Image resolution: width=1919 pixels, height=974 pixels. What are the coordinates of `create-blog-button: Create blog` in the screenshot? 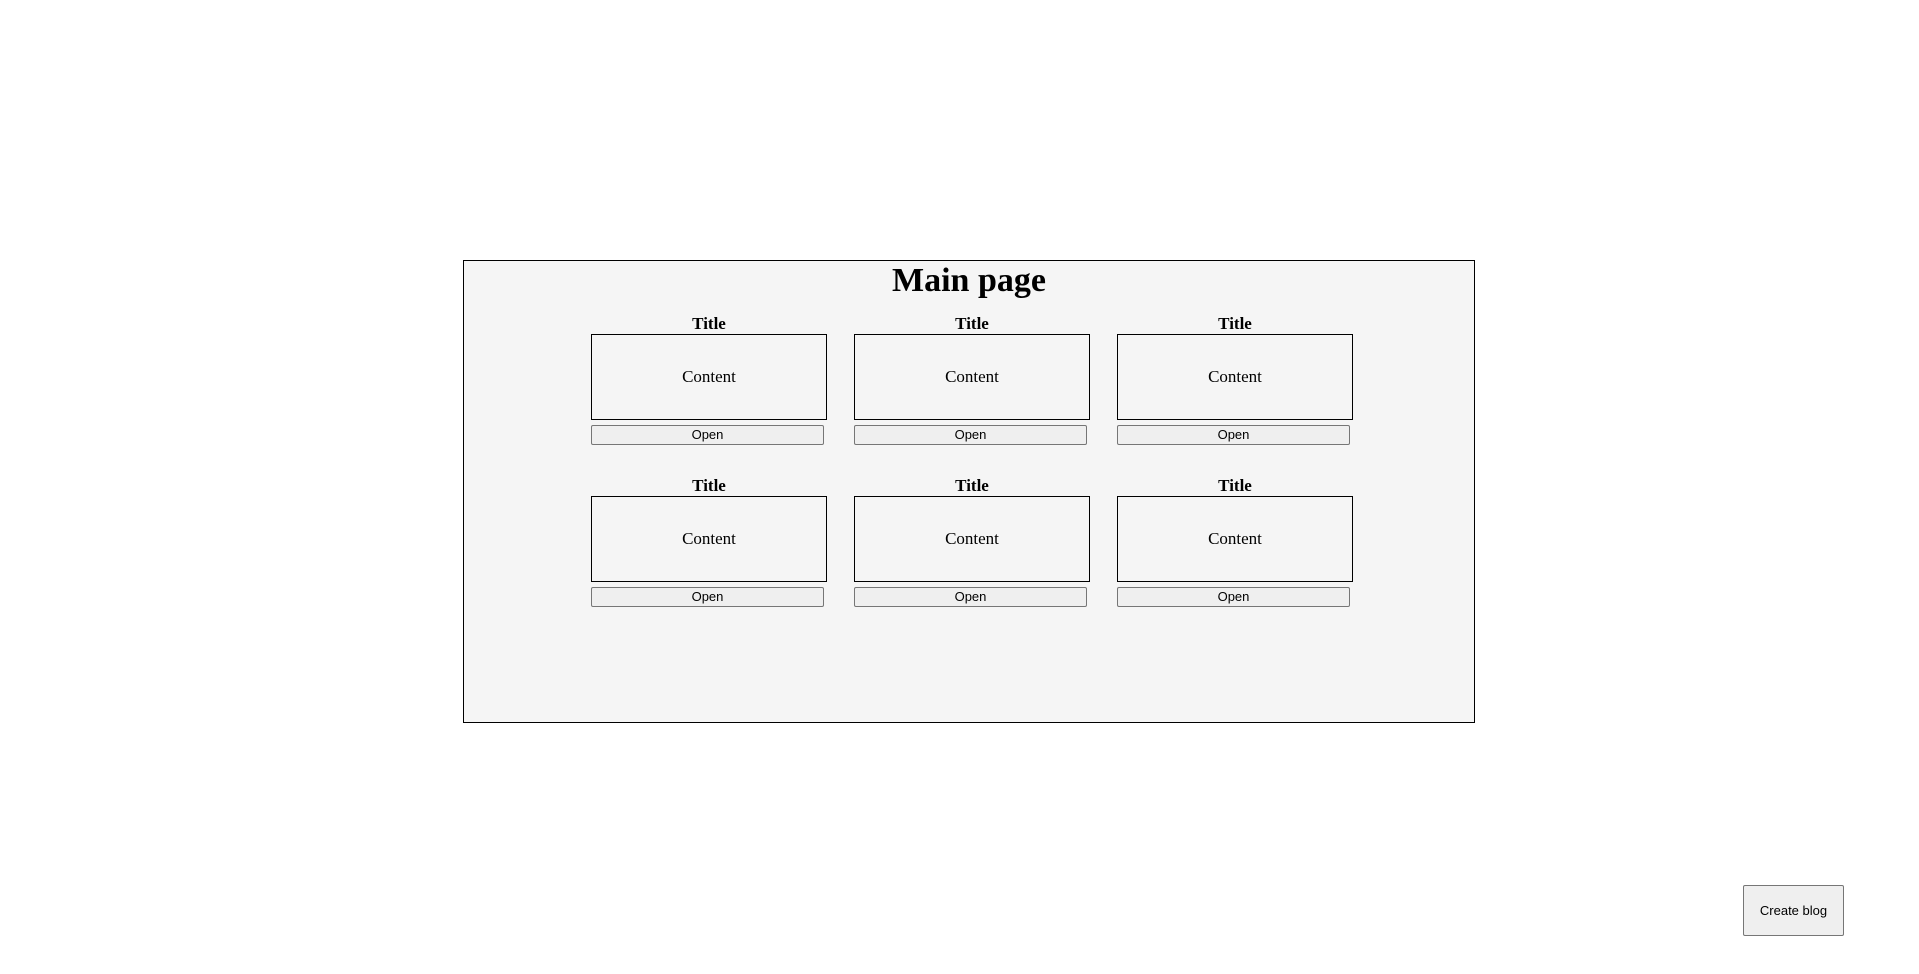 It's located at (1793, 910).